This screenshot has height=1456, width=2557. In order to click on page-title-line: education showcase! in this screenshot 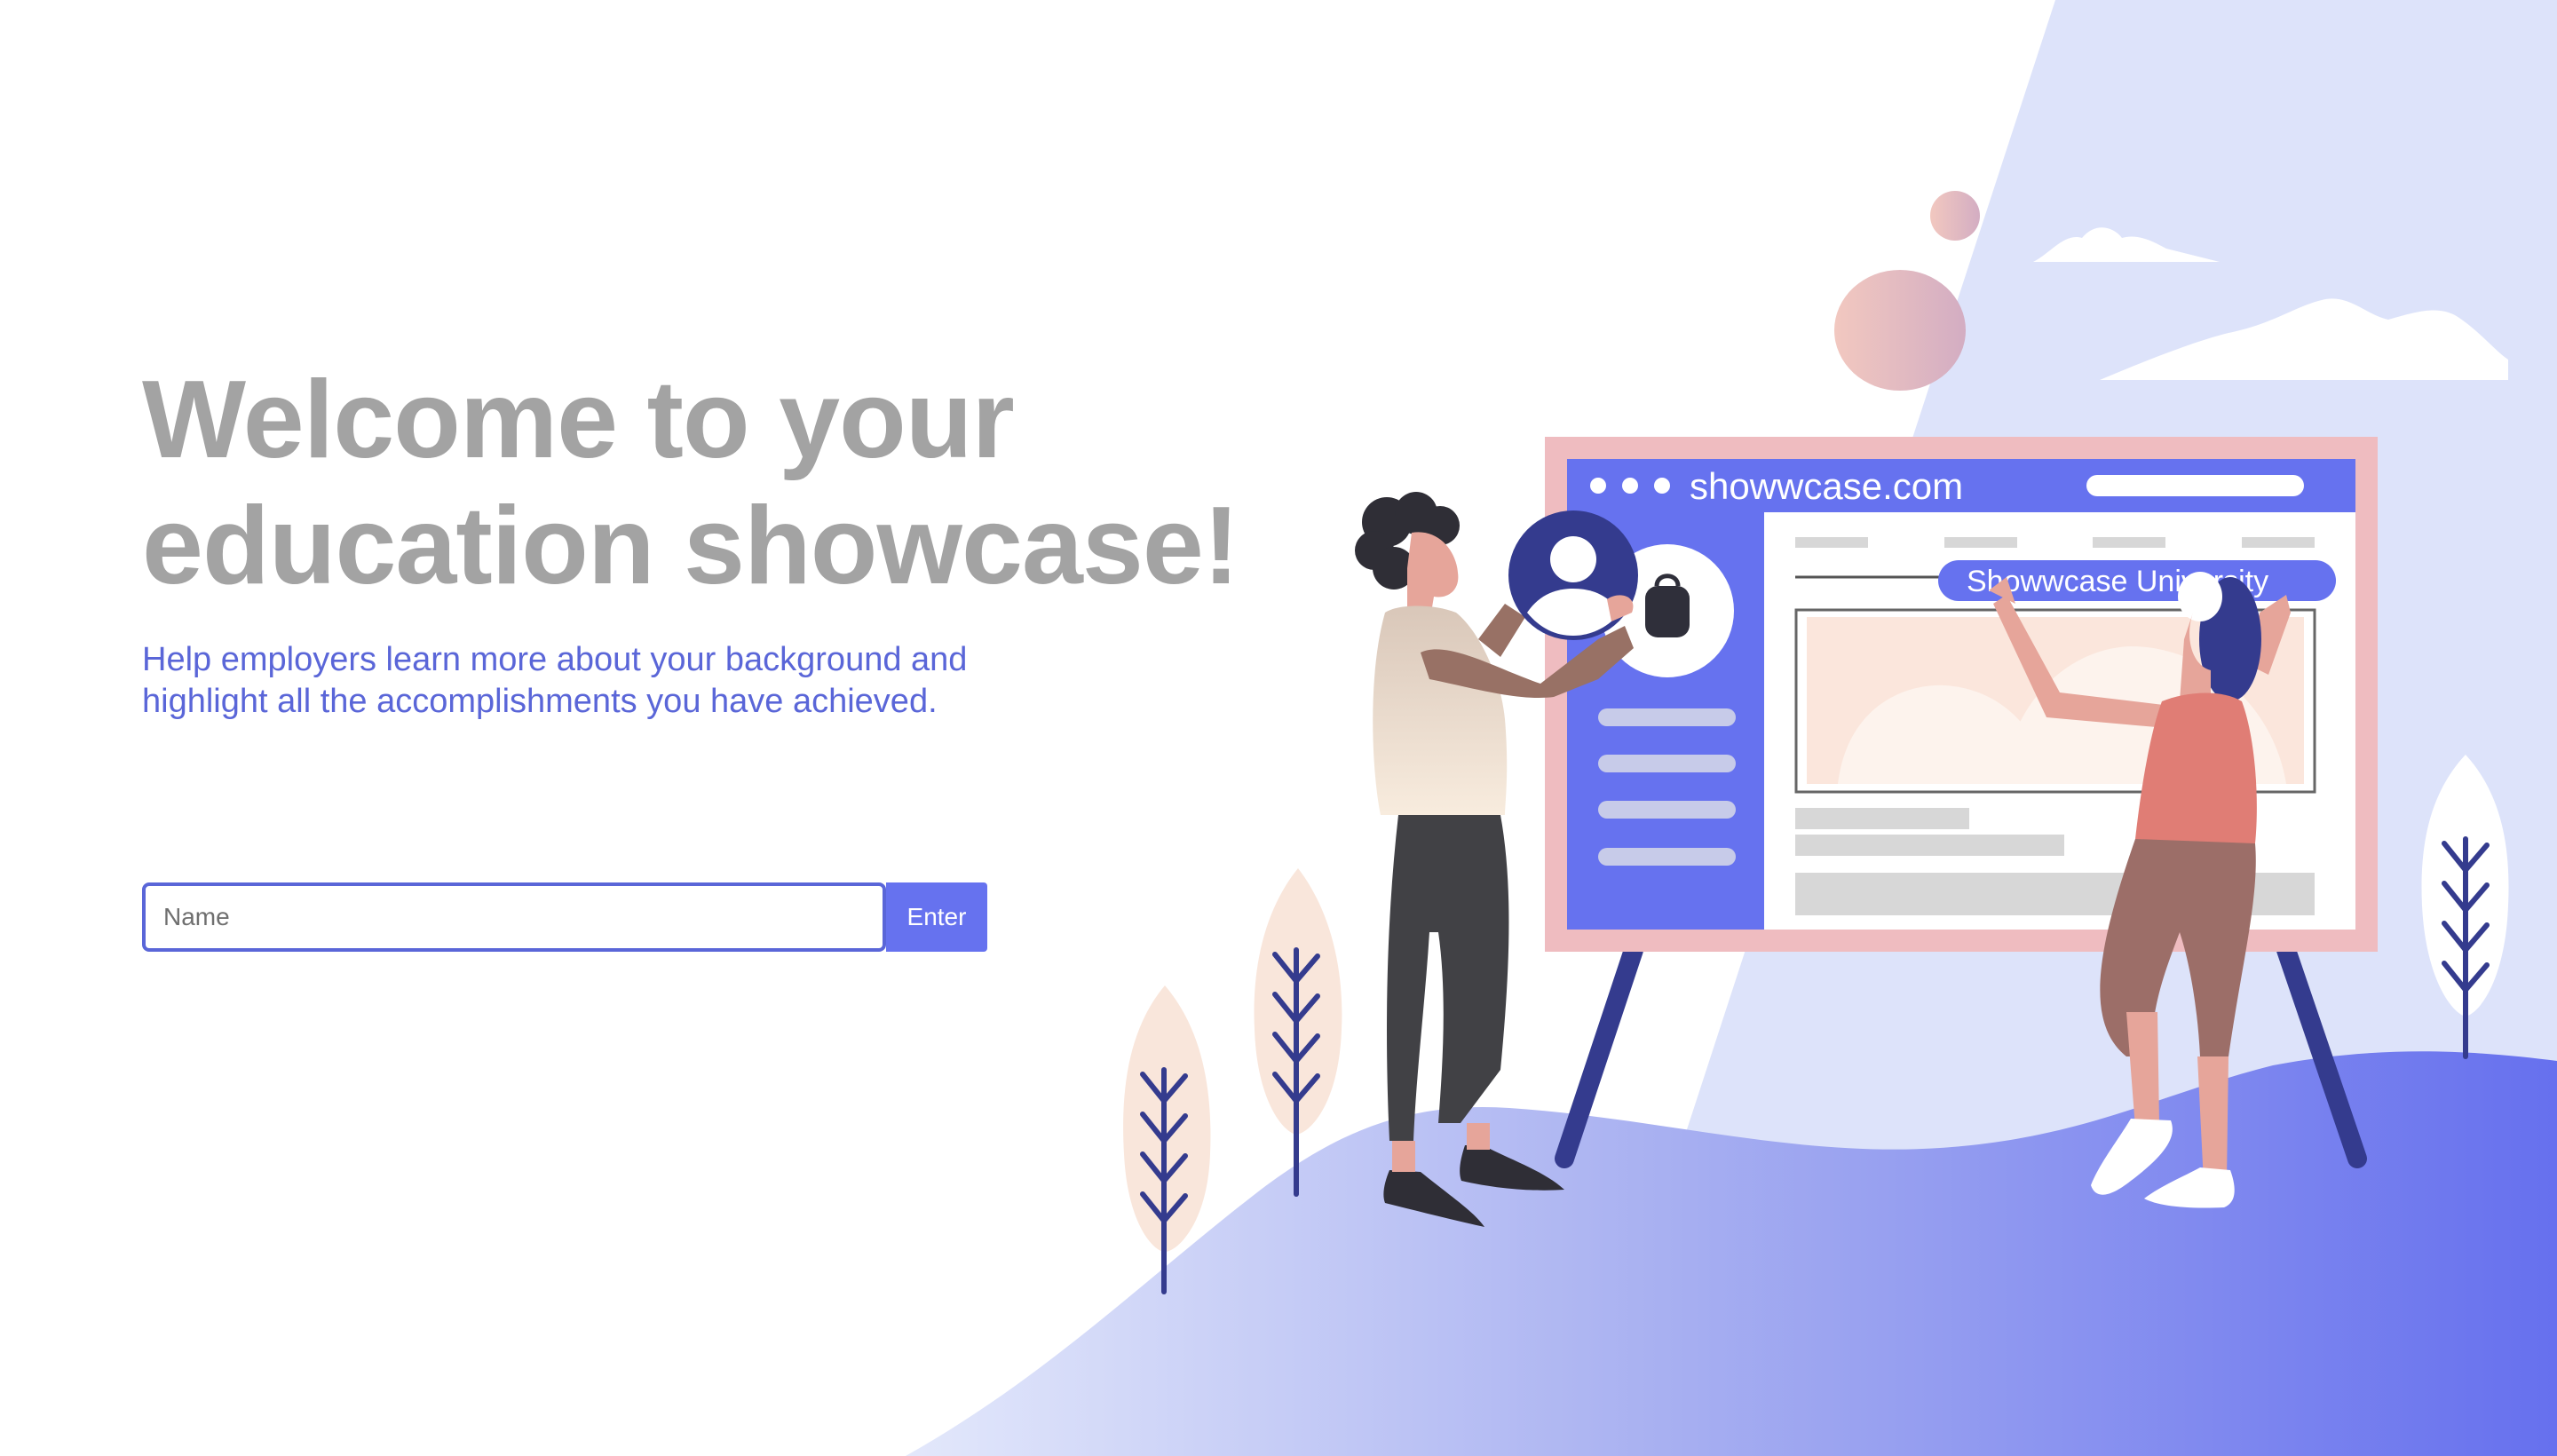, I will do `click(690, 546)`.